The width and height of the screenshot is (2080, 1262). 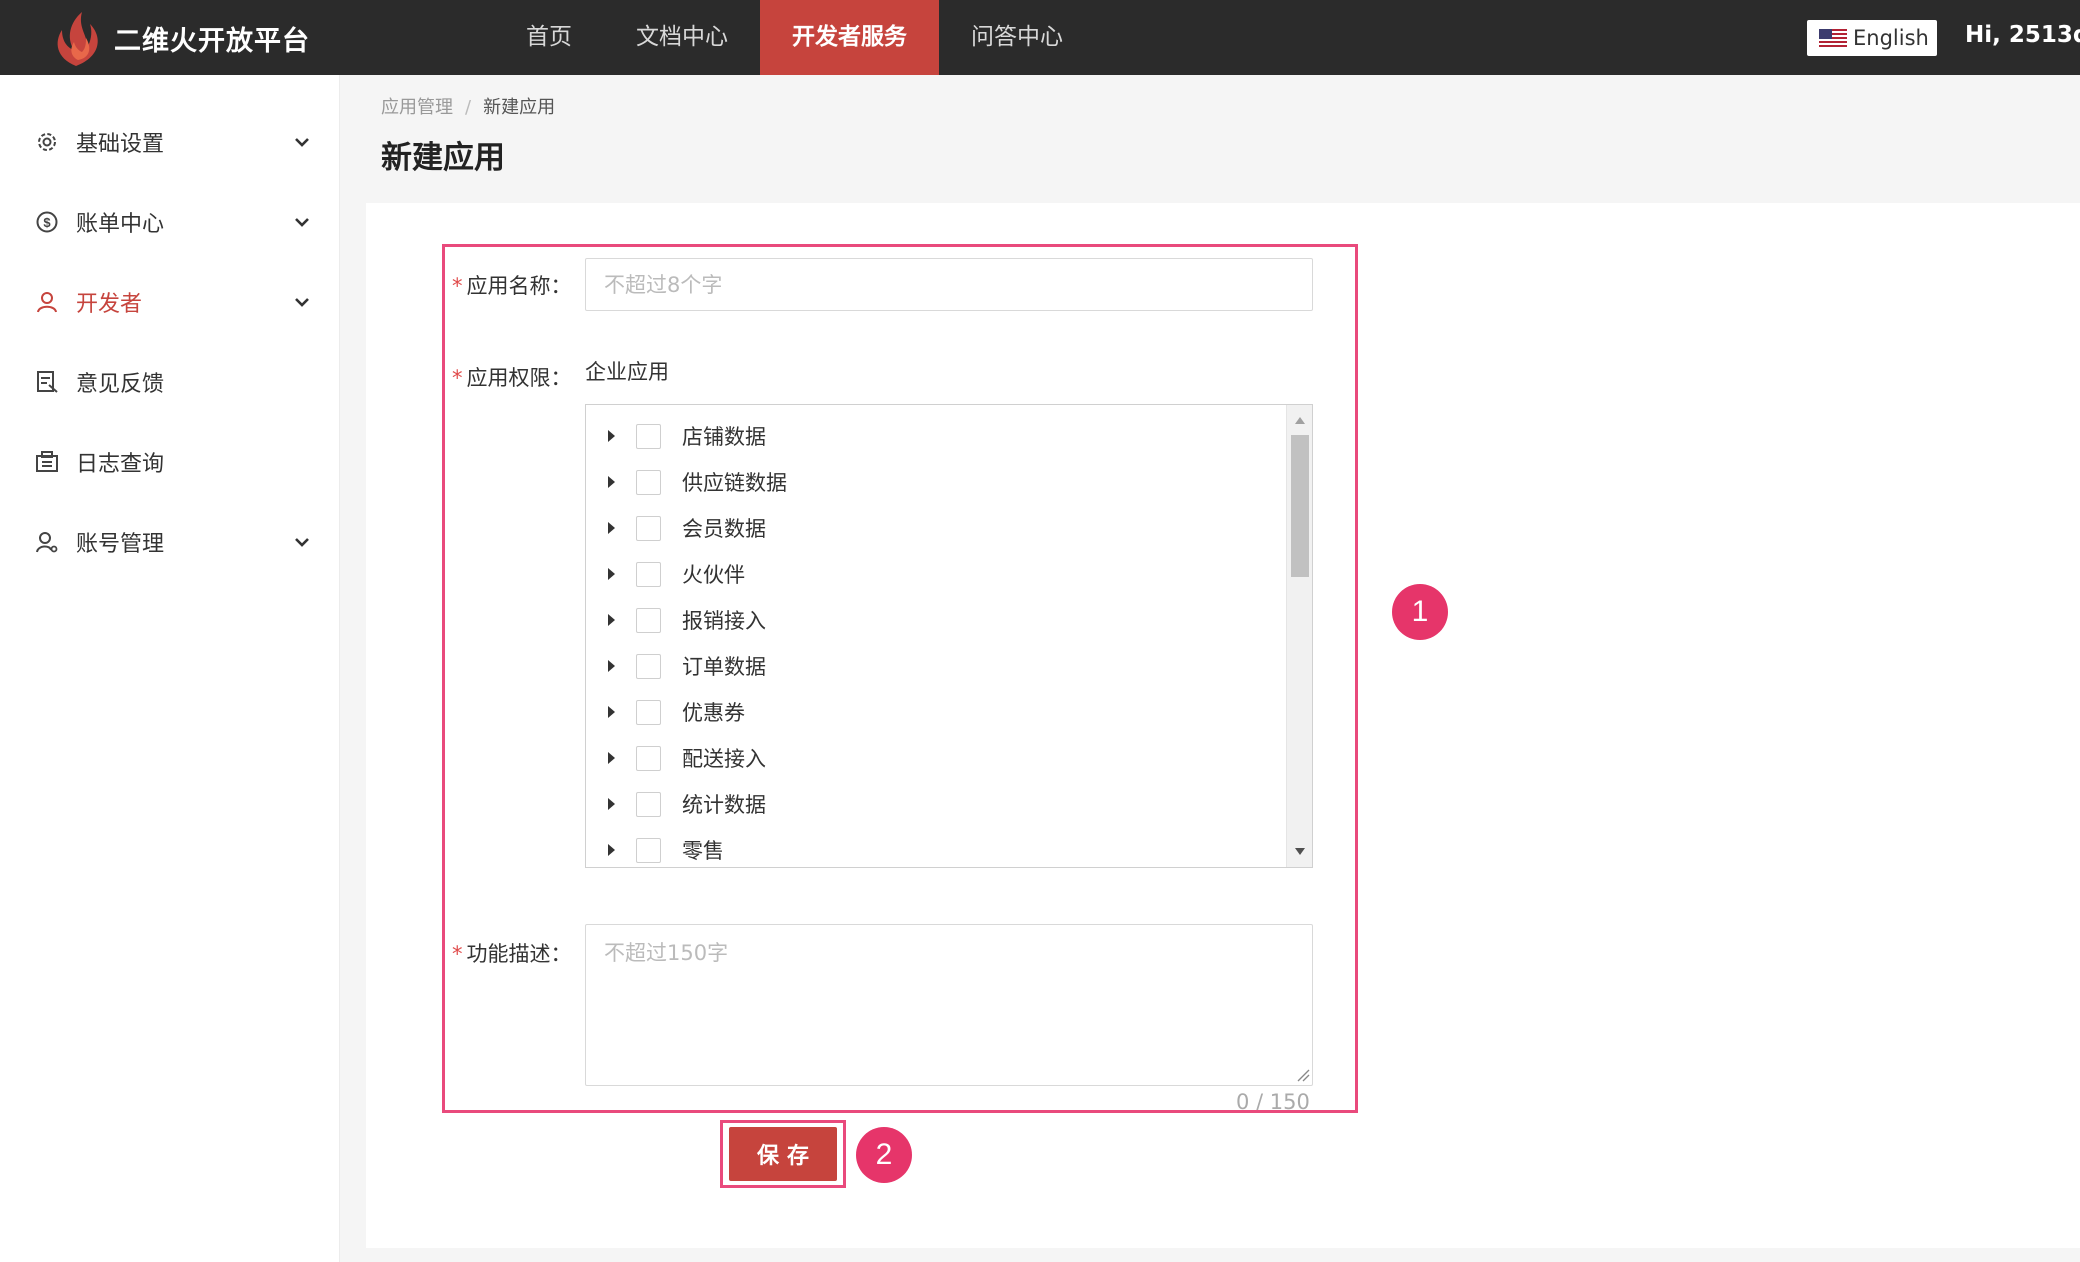 I want to click on user-greeting: Hi, 2513d0, so click(x=2022, y=35).